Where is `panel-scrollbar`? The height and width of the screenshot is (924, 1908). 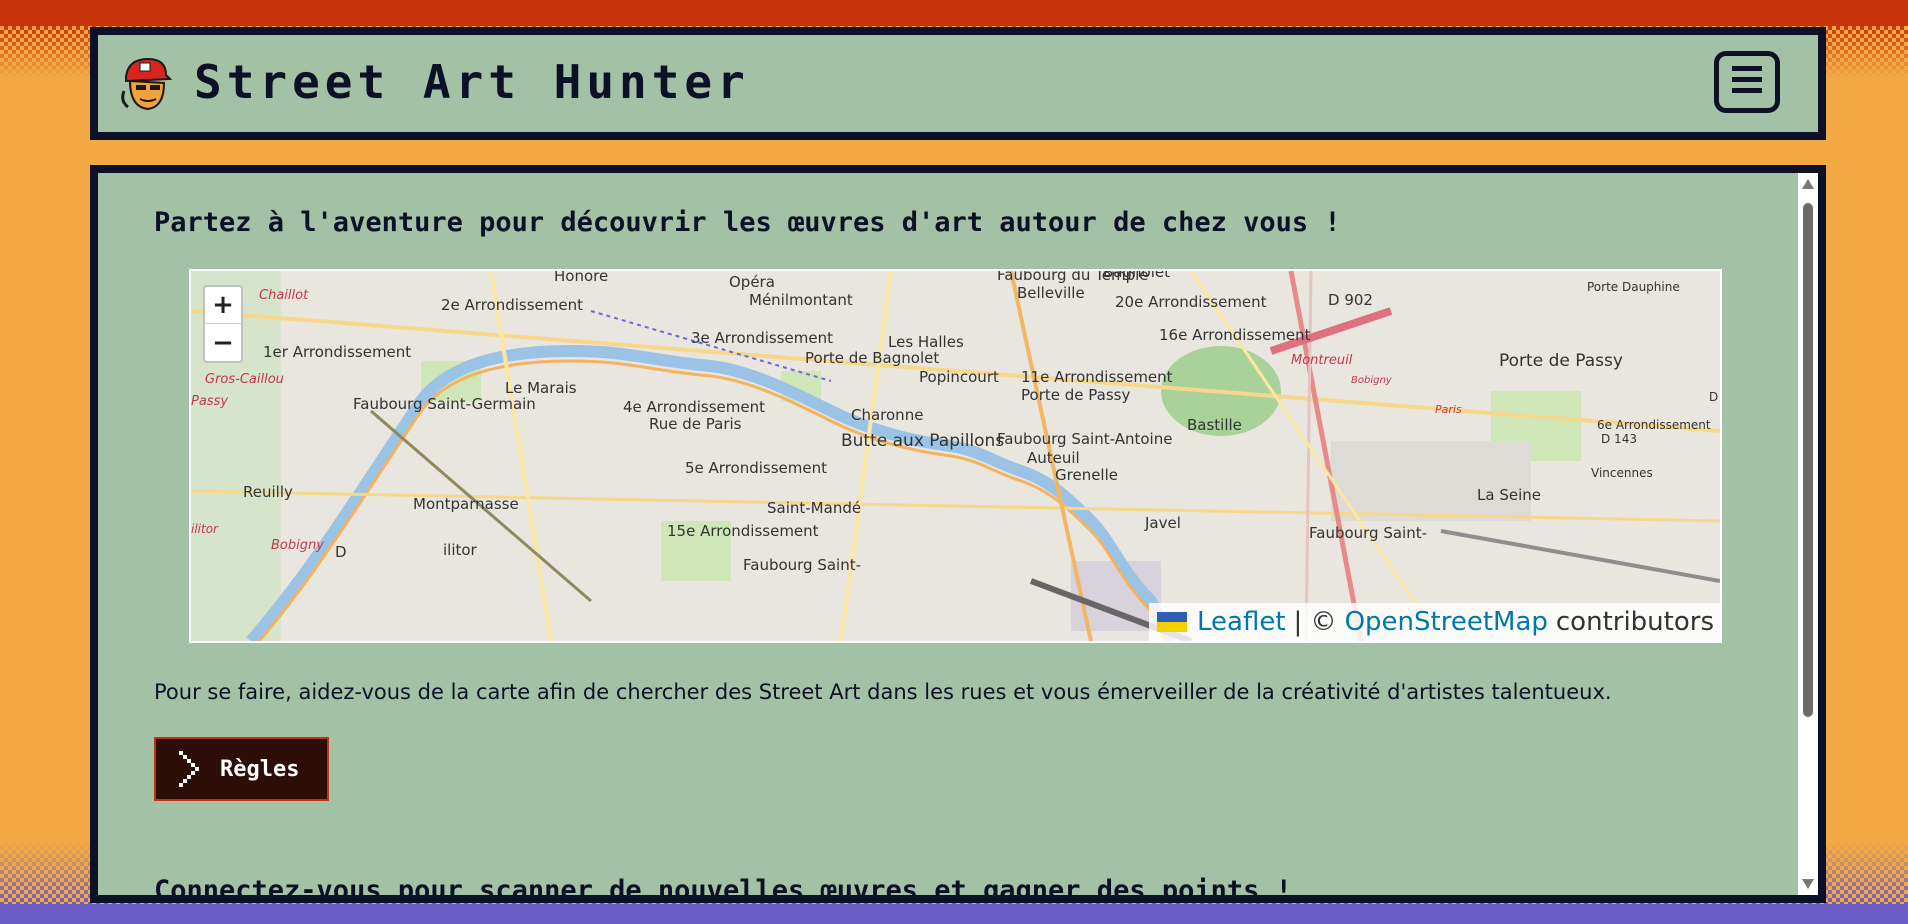
panel-scrollbar is located at coordinates (1808, 534).